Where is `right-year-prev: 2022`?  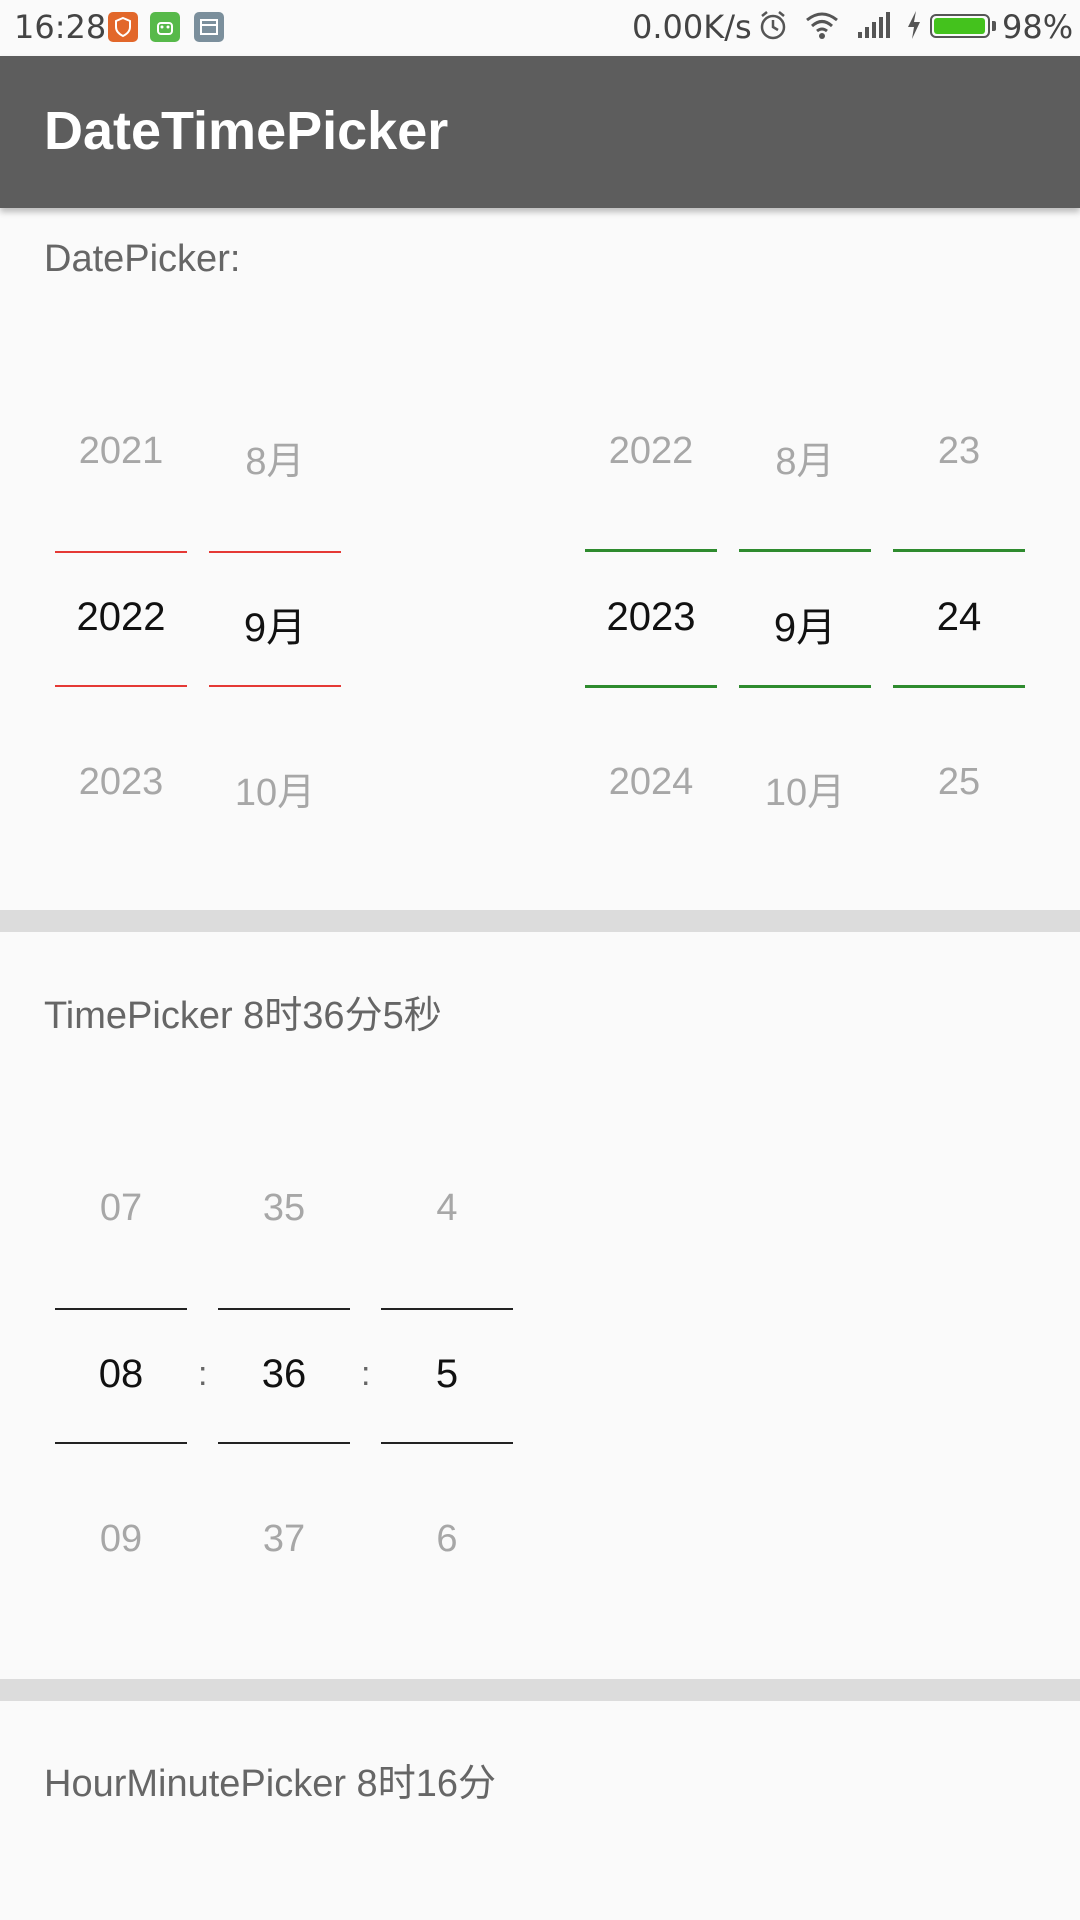 right-year-prev: 2022 is located at coordinates (651, 451).